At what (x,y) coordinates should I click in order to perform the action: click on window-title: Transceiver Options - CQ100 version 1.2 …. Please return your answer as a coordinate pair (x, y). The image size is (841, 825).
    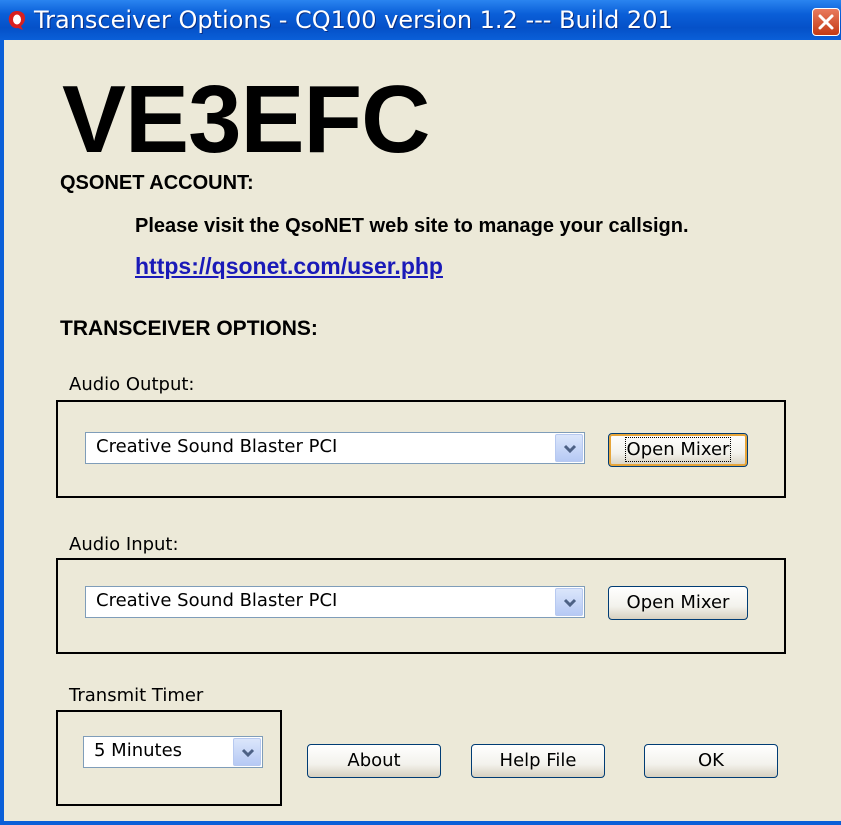
    Looking at the image, I should click on (353, 20).